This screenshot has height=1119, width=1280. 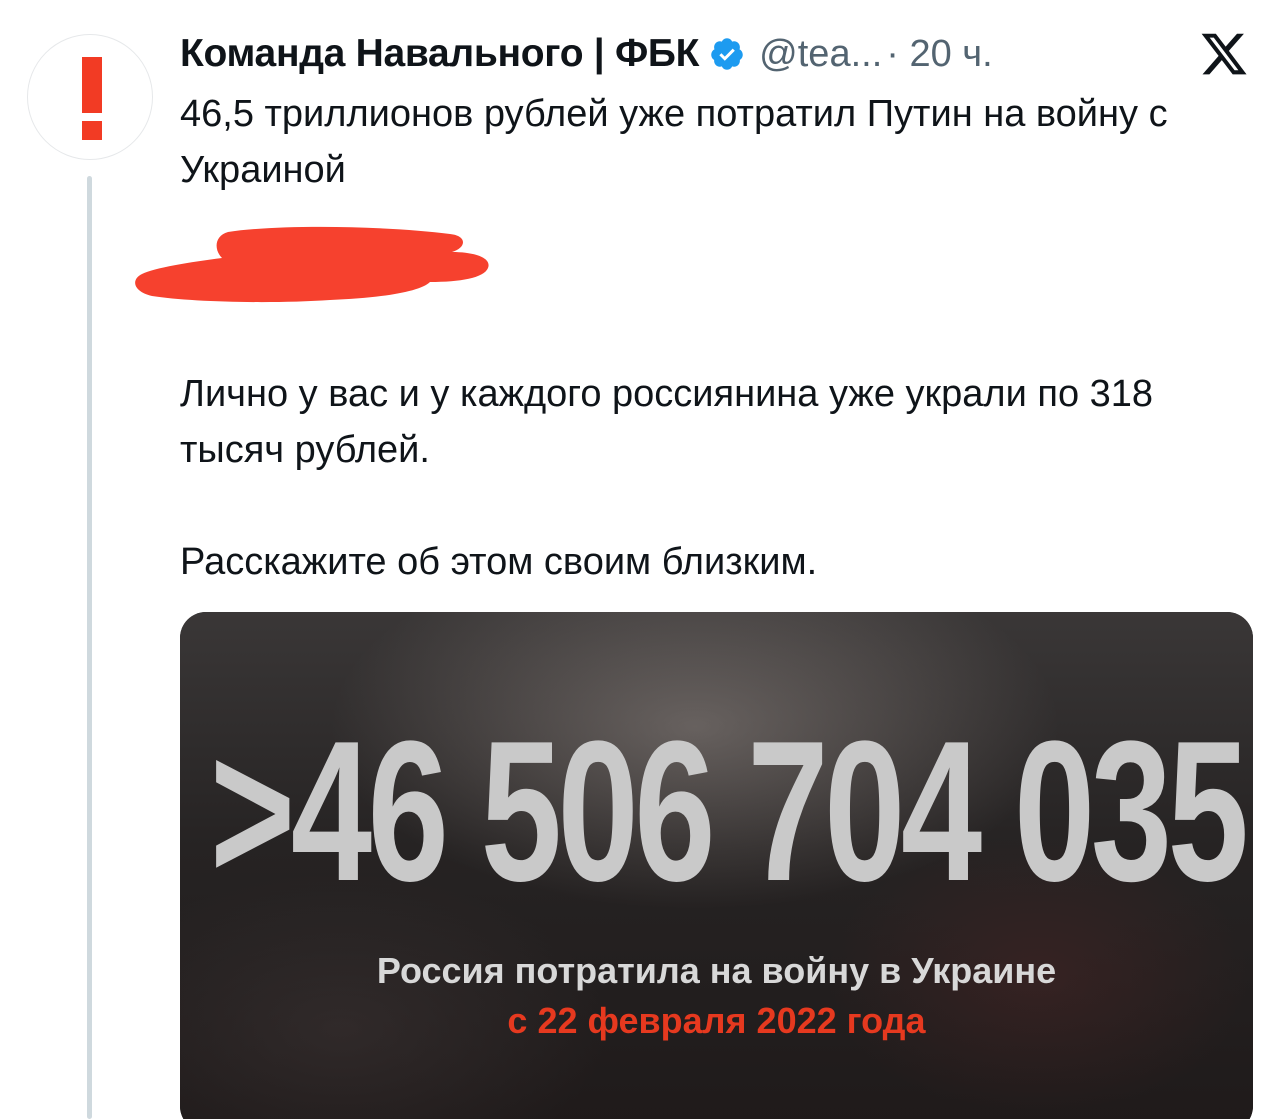 I want to click on verified-badge-icon, so click(x=727, y=54).